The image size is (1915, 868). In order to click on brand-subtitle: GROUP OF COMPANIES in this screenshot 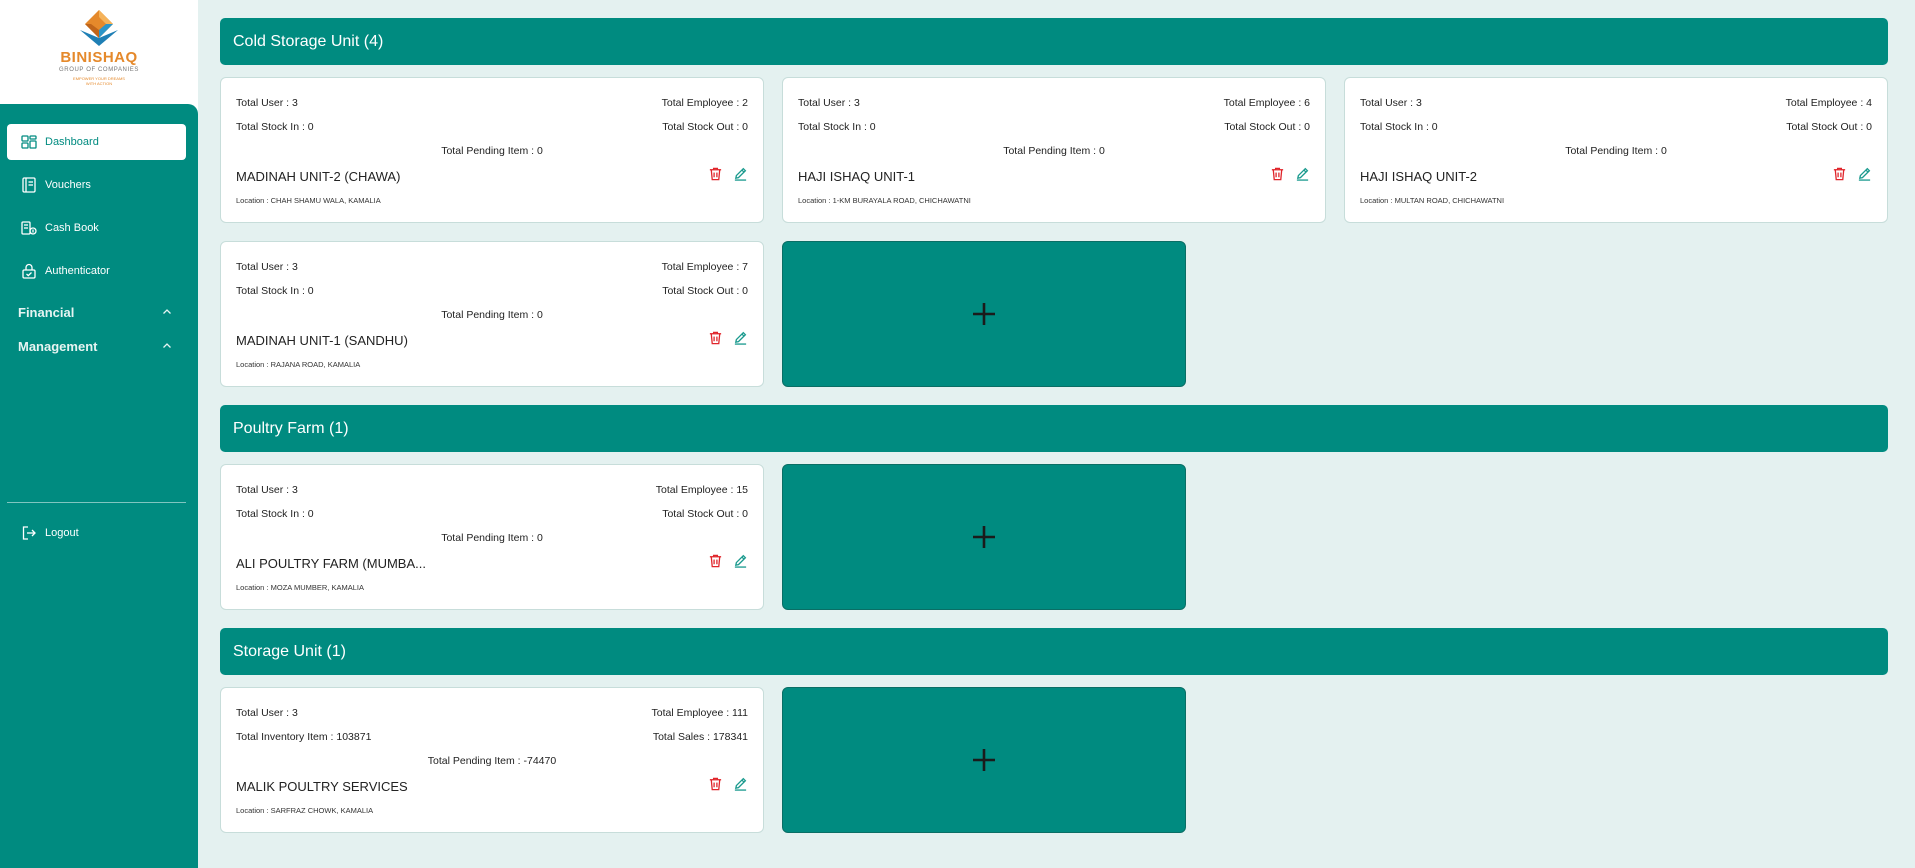, I will do `click(99, 70)`.